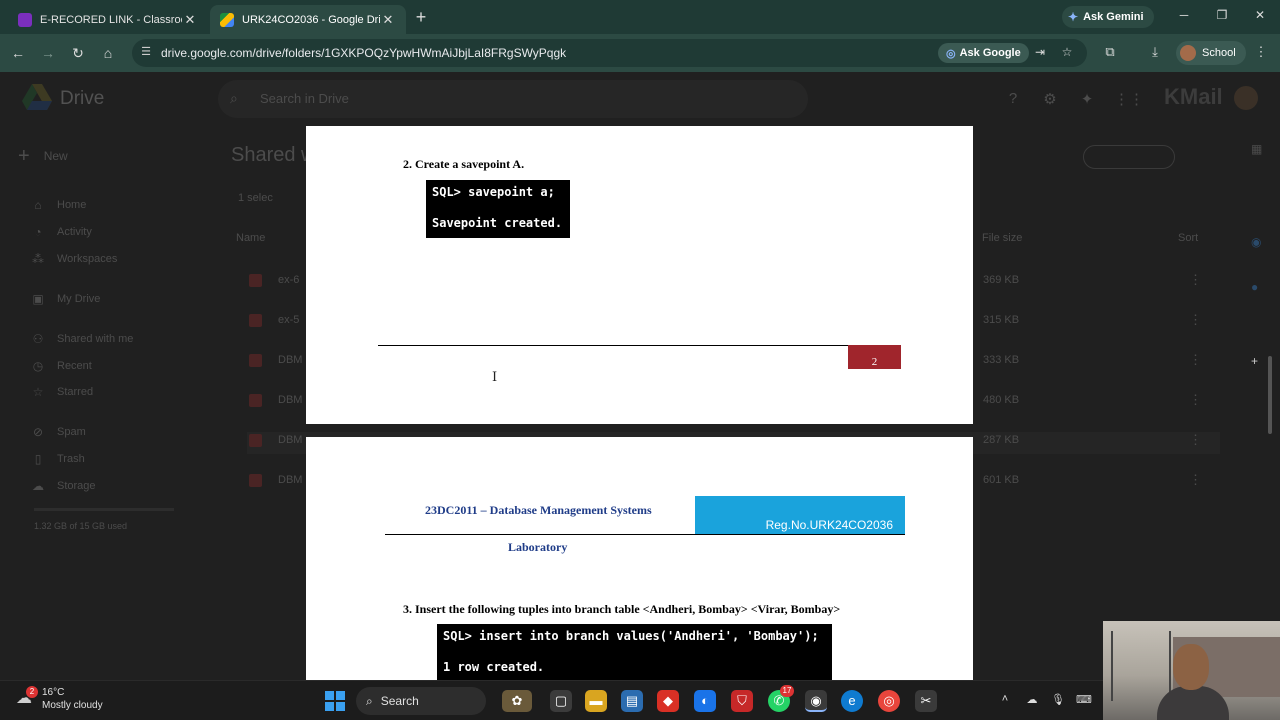 The height and width of the screenshot is (720, 1280). Describe the element at coordinates (421, 701) in the screenshot. I see `taskbar-search: ⌕ Search` at that location.